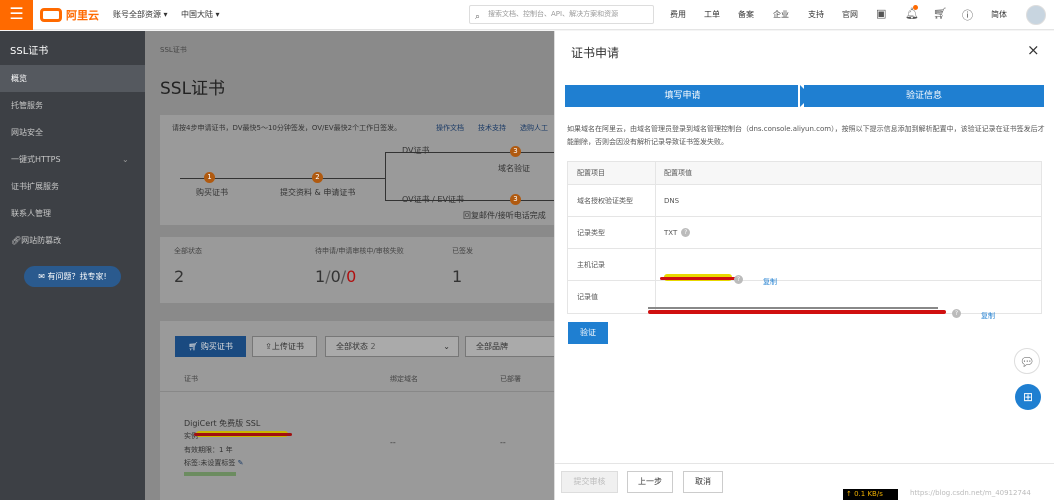  I want to click on step-verify-info: 验证信息, so click(924, 96).